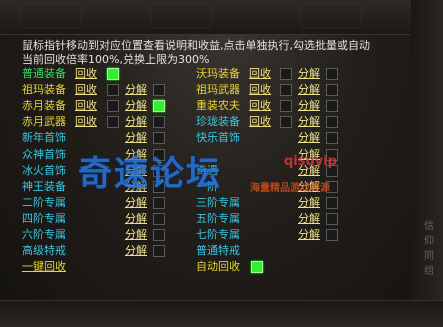 The image size is (443, 327). What do you see at coordinates (44, 251) in the screenshot?
I see `item-category-label: 高级特戒` at bounding box center [44, 251].